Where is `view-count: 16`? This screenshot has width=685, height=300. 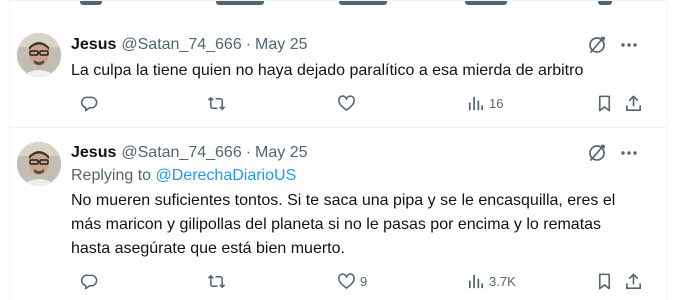 view-count: 16 is located at coordinates (496, 103).